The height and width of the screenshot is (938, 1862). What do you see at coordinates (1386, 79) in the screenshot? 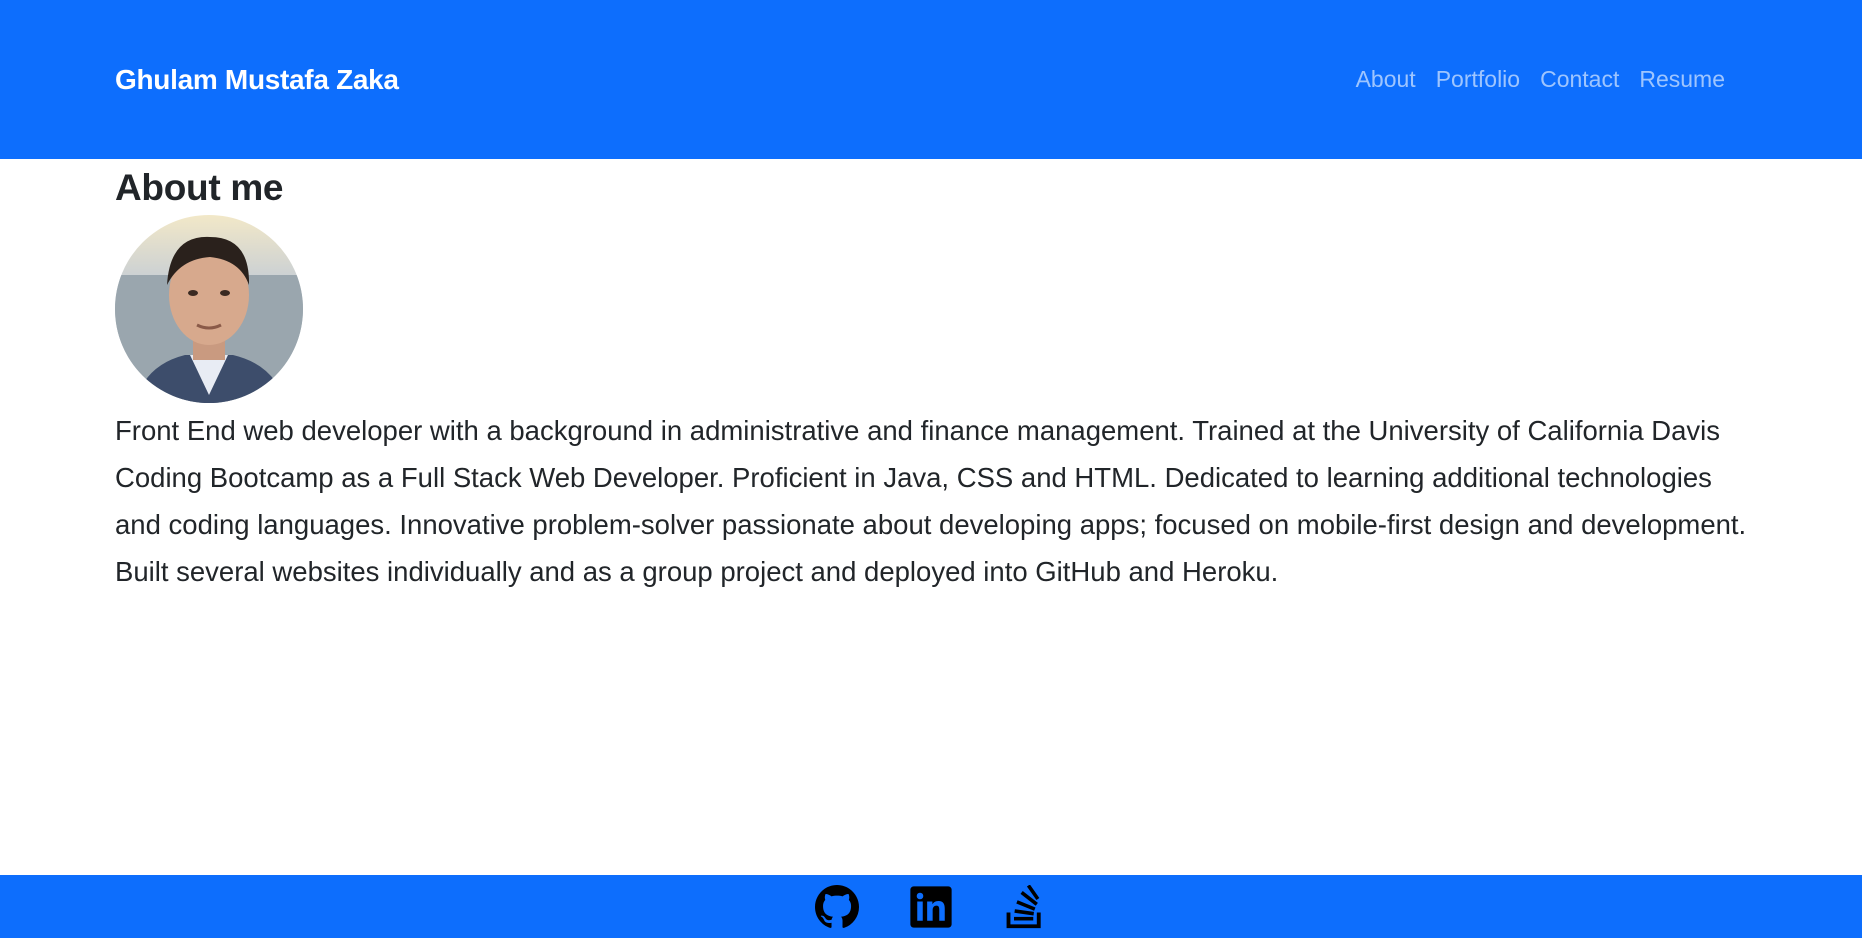
I see `nav-about: About` at bounding box center [1386, 79].